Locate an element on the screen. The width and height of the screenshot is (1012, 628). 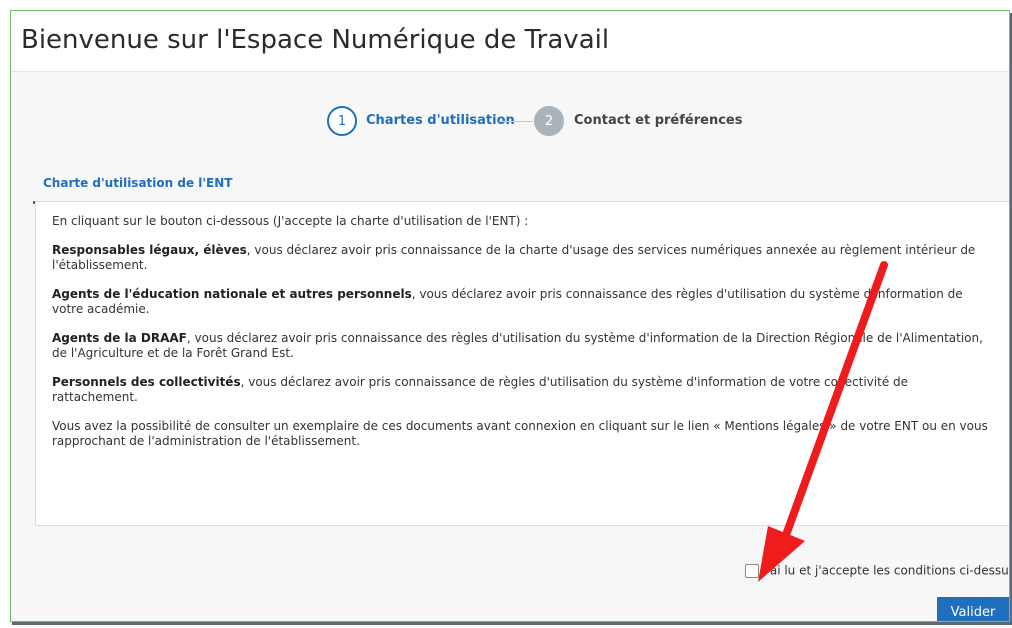
charter-paragraph-title: Agents de la DRAAF is located at coordinates (119, 338).